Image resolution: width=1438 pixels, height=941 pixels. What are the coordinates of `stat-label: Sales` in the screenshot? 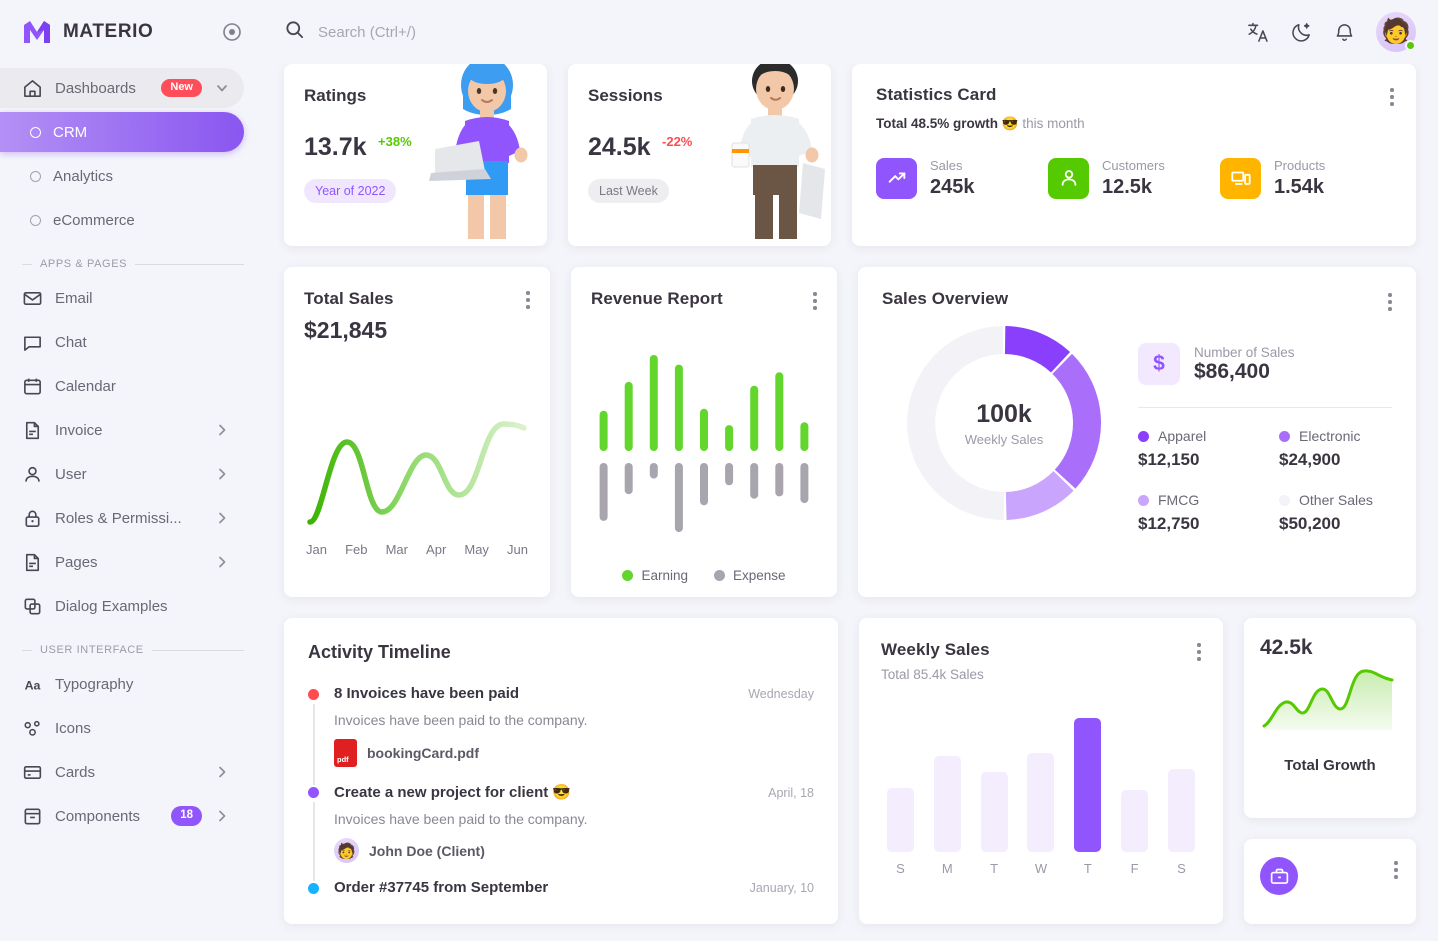 It's located at (946, 165).